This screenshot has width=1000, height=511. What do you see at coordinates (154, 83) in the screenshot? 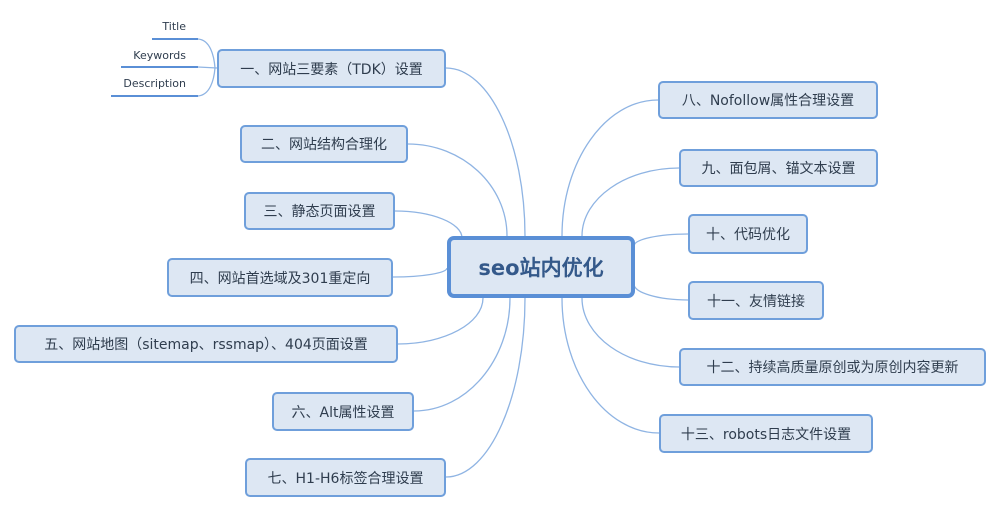
I see `subtopic-description: Description` at bounding box center [154, 83].